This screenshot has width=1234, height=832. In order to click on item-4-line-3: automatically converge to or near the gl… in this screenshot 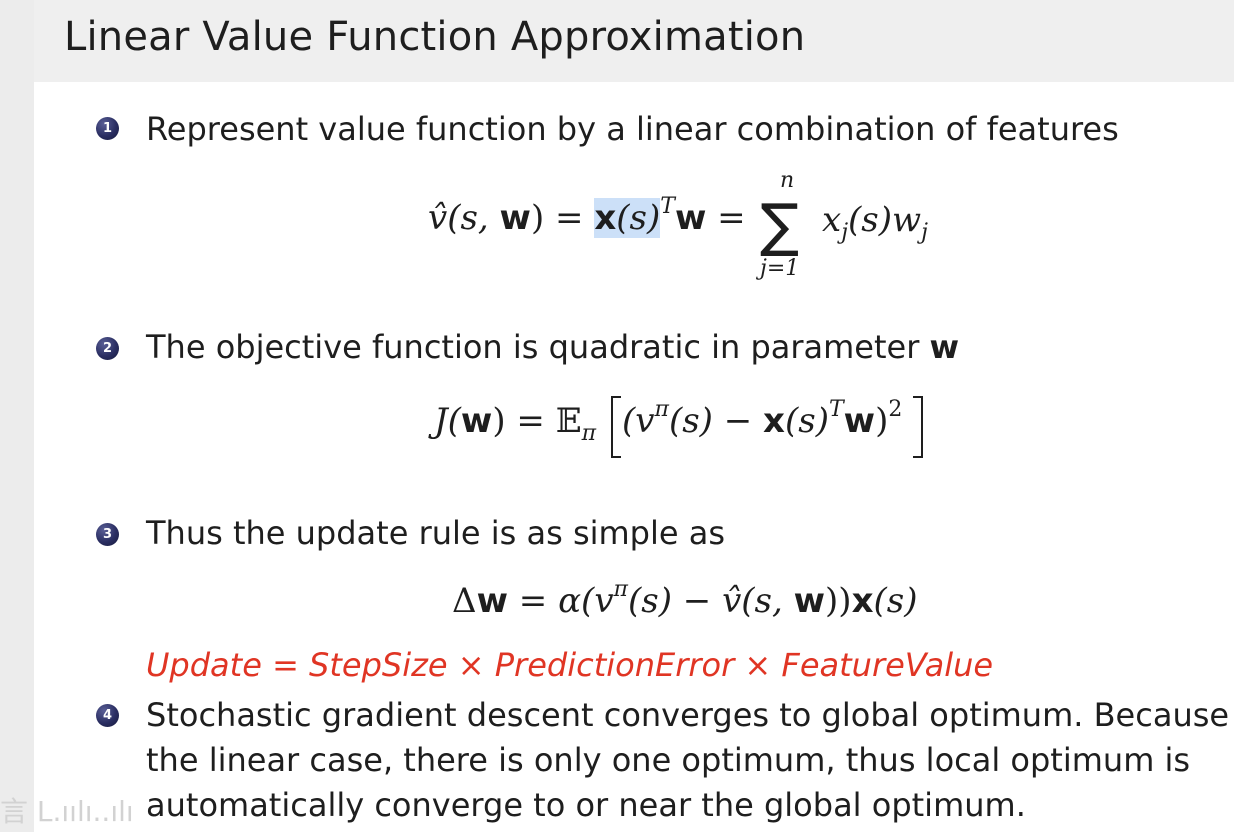, I will do `click(586, 805)`.